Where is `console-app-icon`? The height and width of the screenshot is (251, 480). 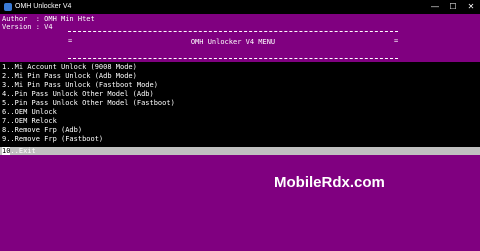 console-app-icon is located at coordinates (8, 7).